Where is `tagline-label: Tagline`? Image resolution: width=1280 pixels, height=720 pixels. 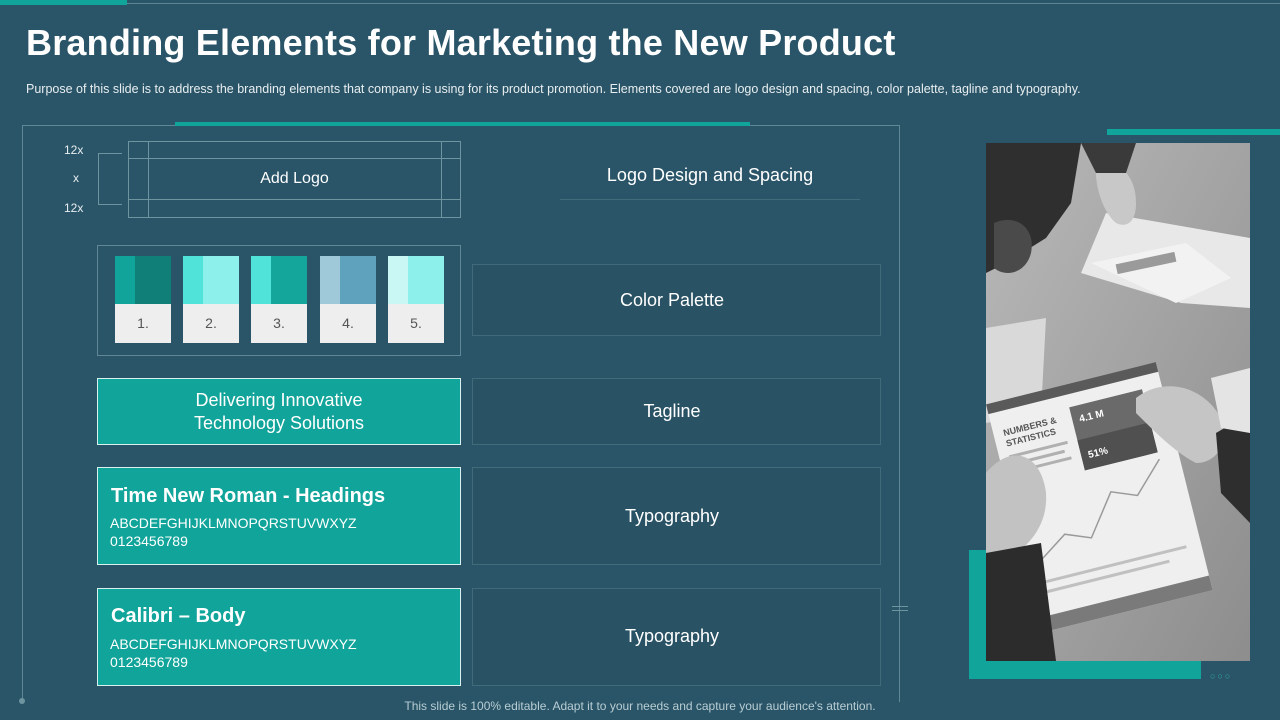
tagline-label: Tagline is located at coordinates (672, 411).